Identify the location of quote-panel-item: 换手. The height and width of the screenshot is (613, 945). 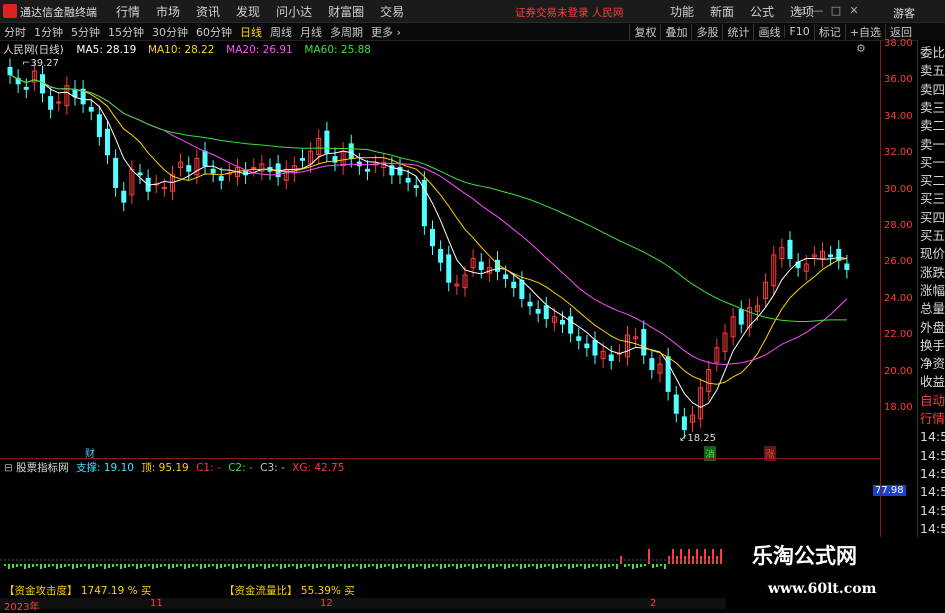
(932, 346).